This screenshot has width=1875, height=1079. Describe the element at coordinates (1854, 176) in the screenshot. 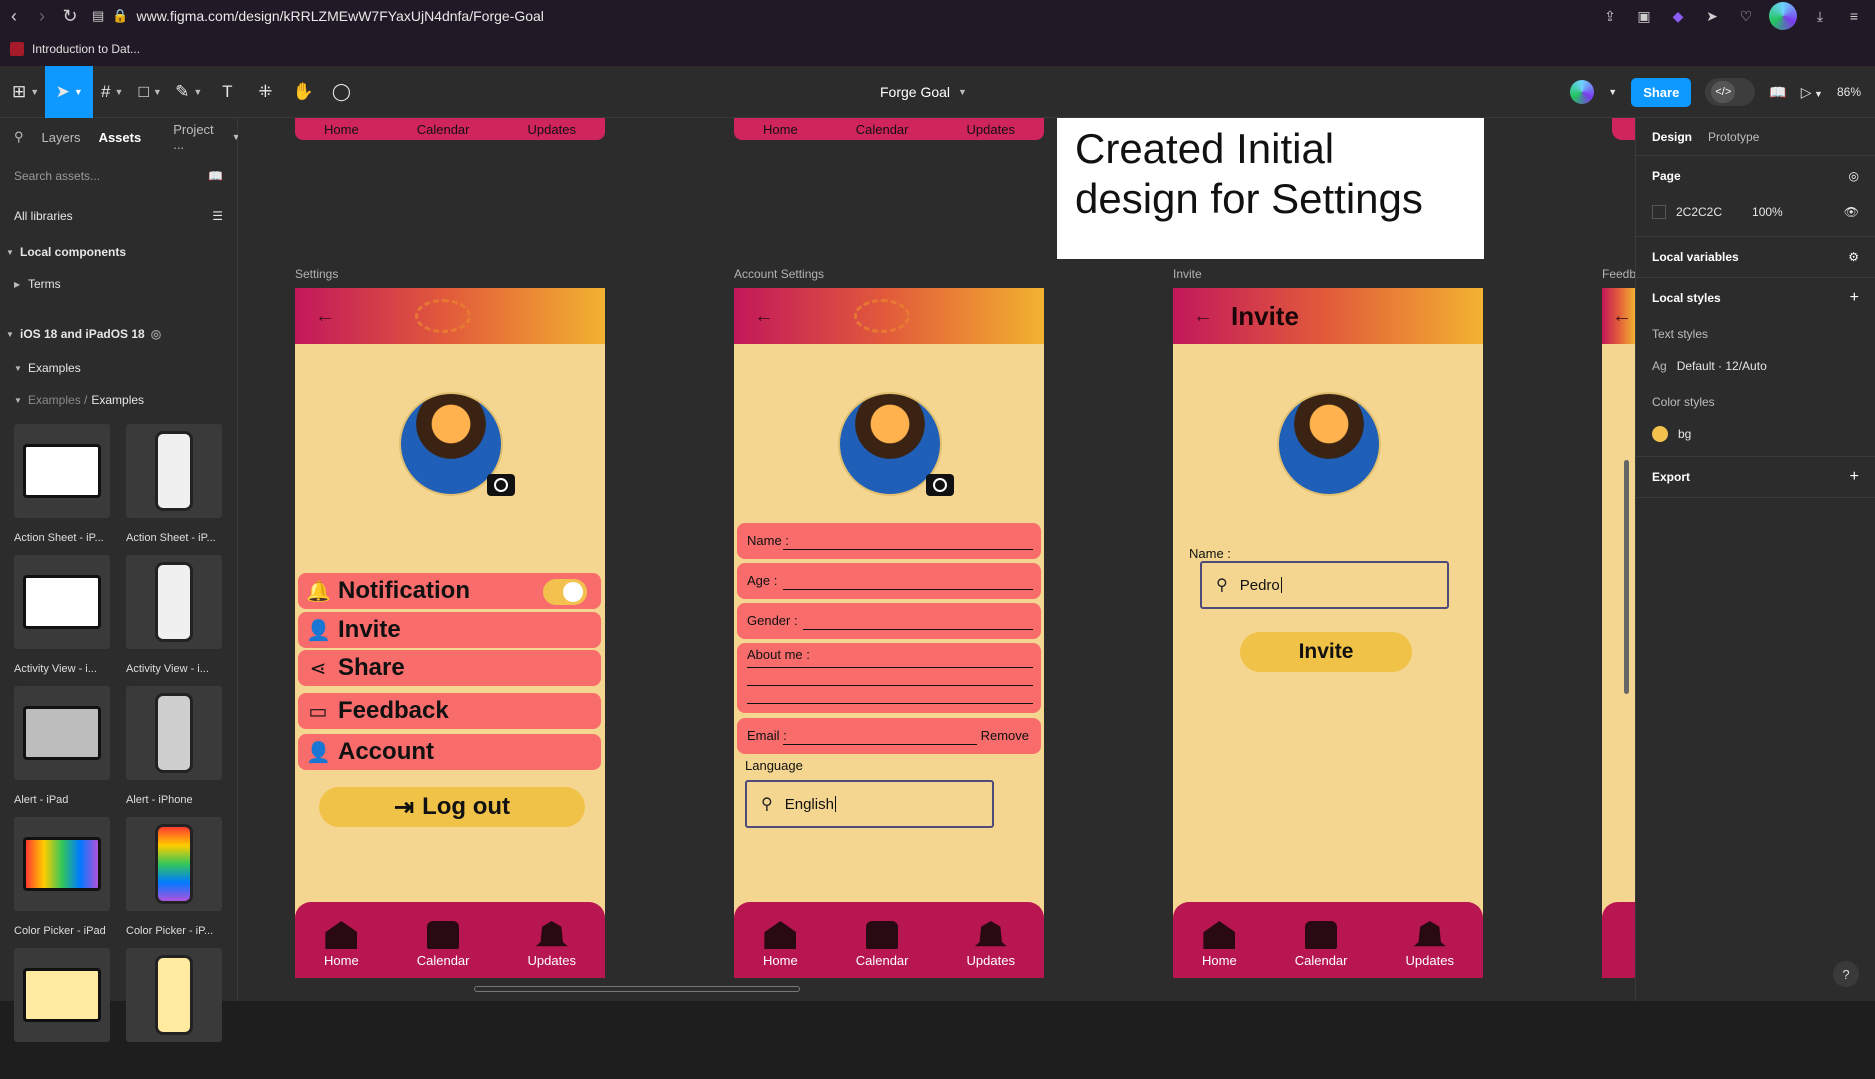

I see `eye-toggle-icon: ◎` at that location.